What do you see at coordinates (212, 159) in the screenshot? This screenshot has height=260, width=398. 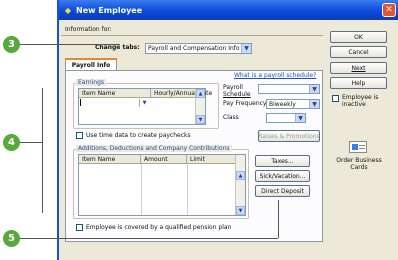 I see `additions-col-limit: Limit` at bounding box center [212, 159].